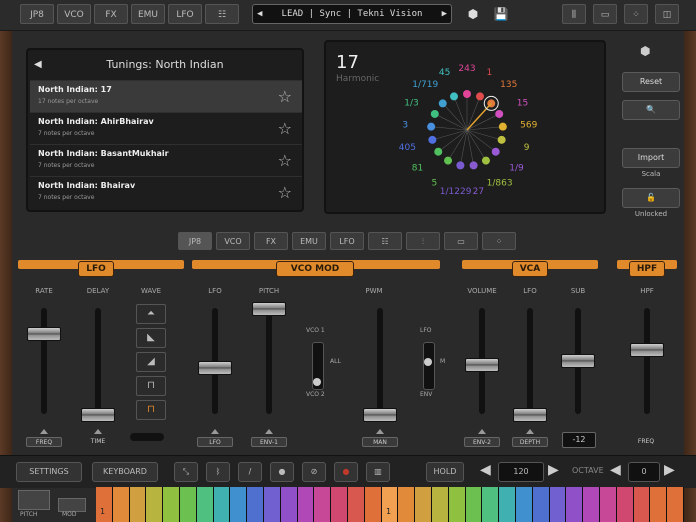  Describe the element at coordinates (38, 65) in the screenshot. I see `back-icon: ◀` at that location.